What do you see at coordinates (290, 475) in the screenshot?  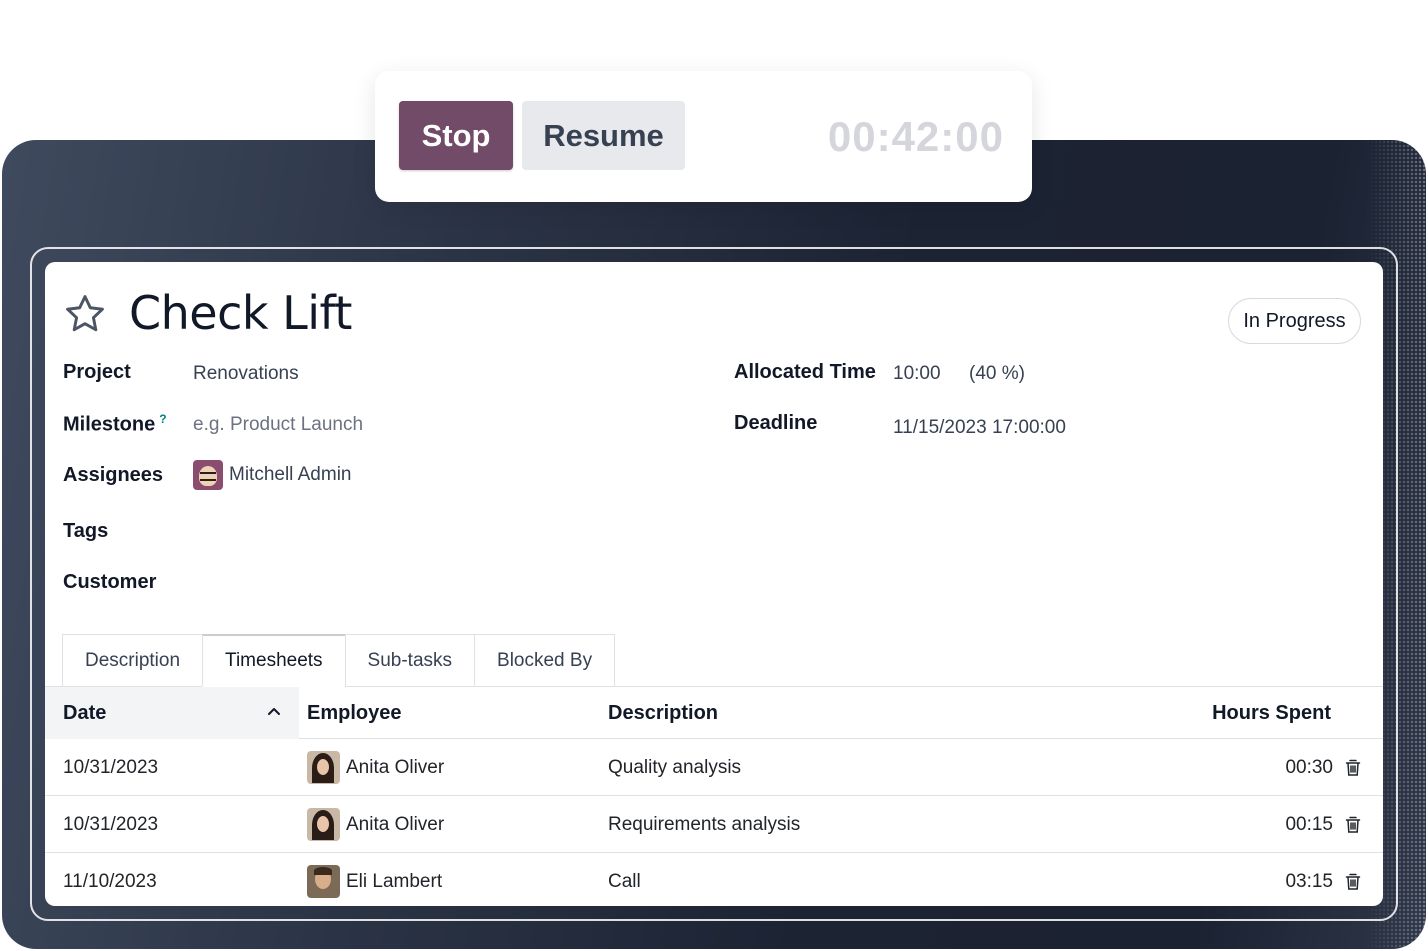 I see `assignee-name: Mitchell Admin` at bounding box center [290, 475].